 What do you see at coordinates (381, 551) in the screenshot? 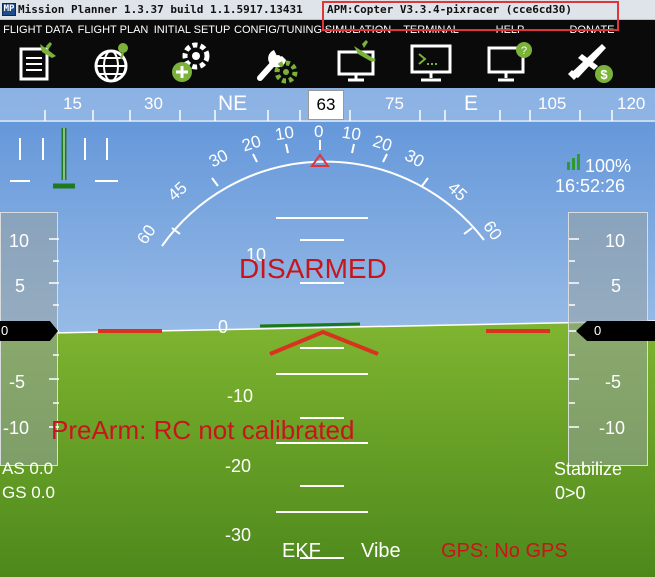
I see `vibe-button: Vibe` at bounding box center [381, 551].